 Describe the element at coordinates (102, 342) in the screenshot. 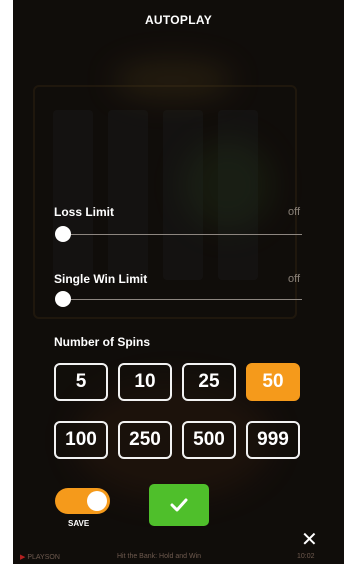

I see `number-of-spins-label: Number of Spins` at that location.